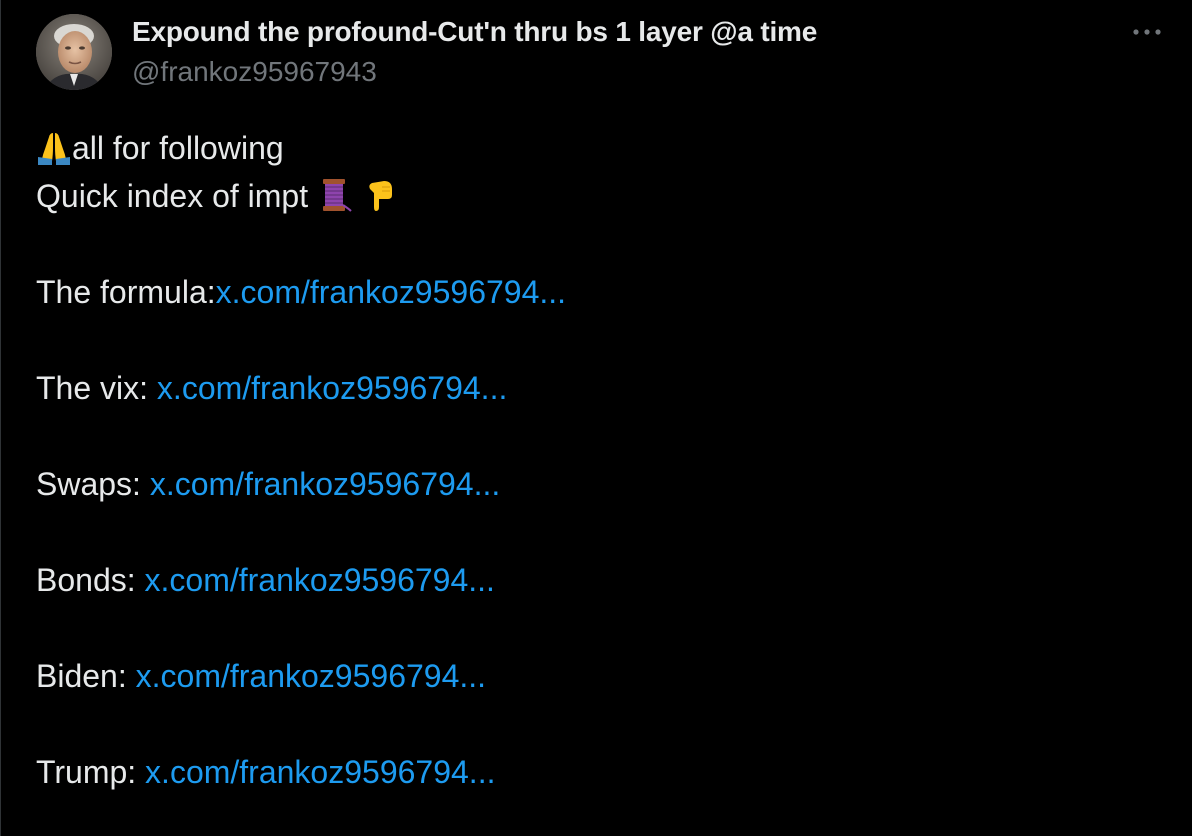  What do you see at coordinates (601, 196) in the screenshot?
I see `tweet-line-2: Quick index of impt` at bounding box center [601, 196].